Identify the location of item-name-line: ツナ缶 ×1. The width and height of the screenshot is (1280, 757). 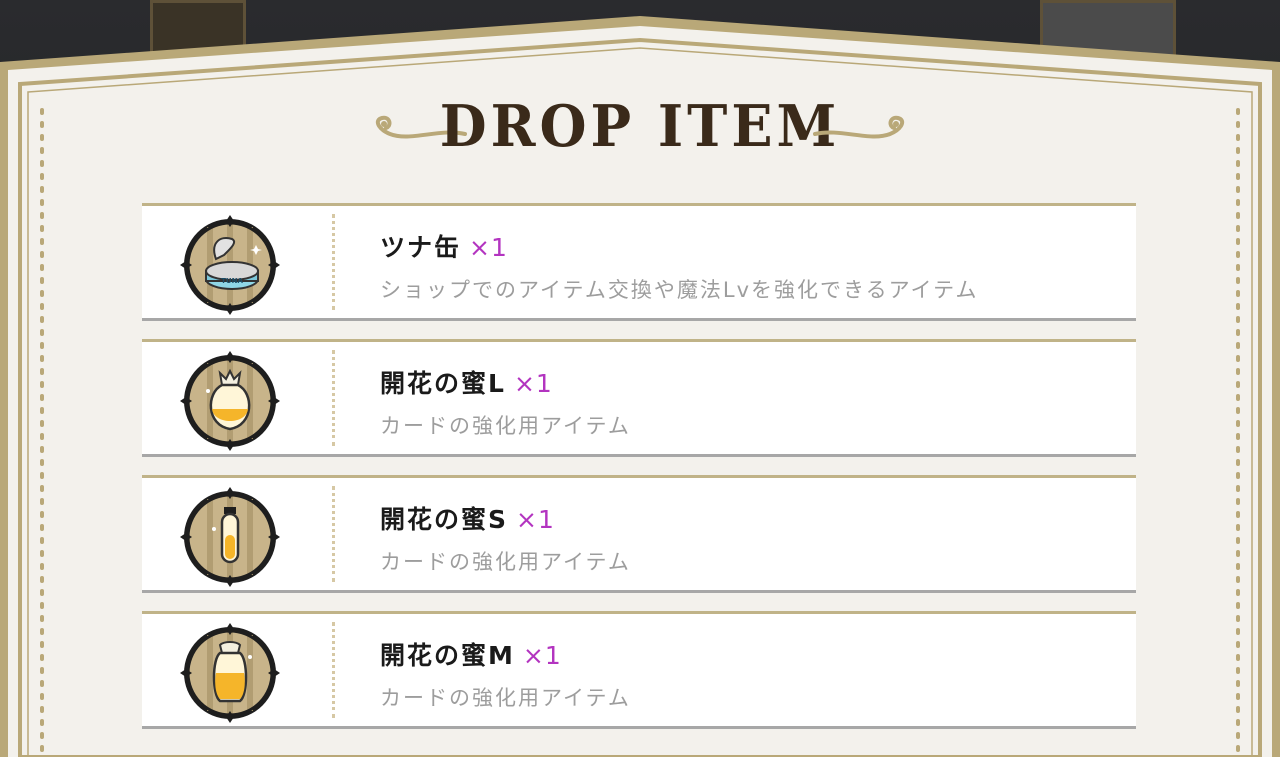
(444, 246).